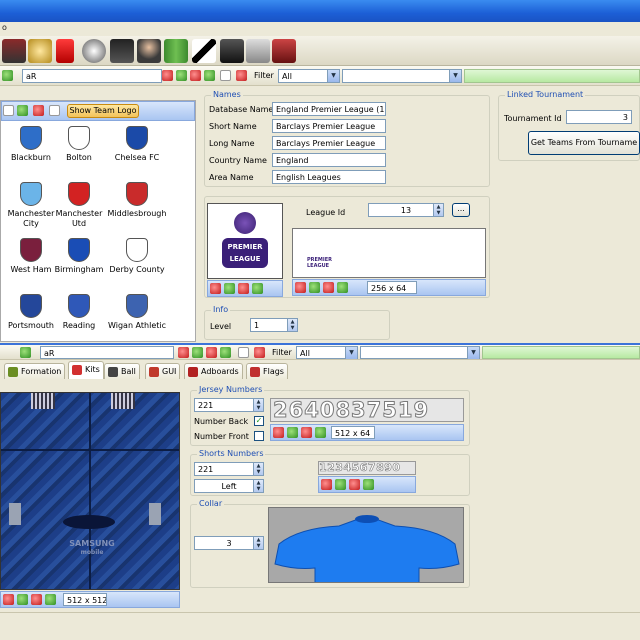 The height and width of the screenshot is (640, 640). I want to click on jersey-number-field: 221 ▲ ▼, so click(229, 405).